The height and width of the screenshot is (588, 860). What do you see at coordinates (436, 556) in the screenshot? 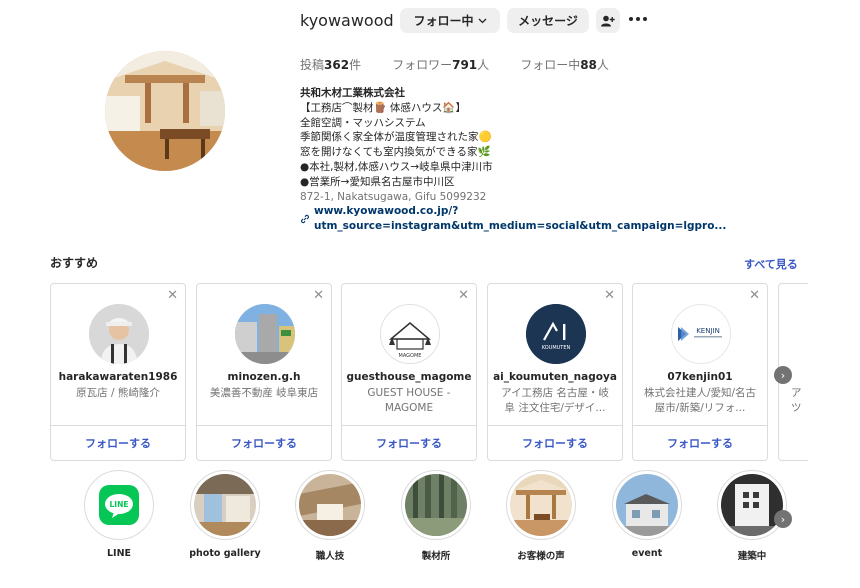
I see `highlight-label: 製材所` at bounding box center [436, 556].